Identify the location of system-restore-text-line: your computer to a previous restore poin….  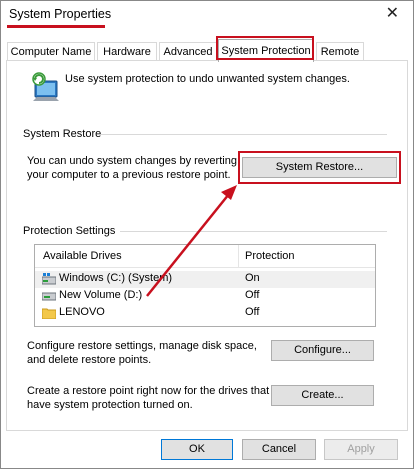
(129, 175).